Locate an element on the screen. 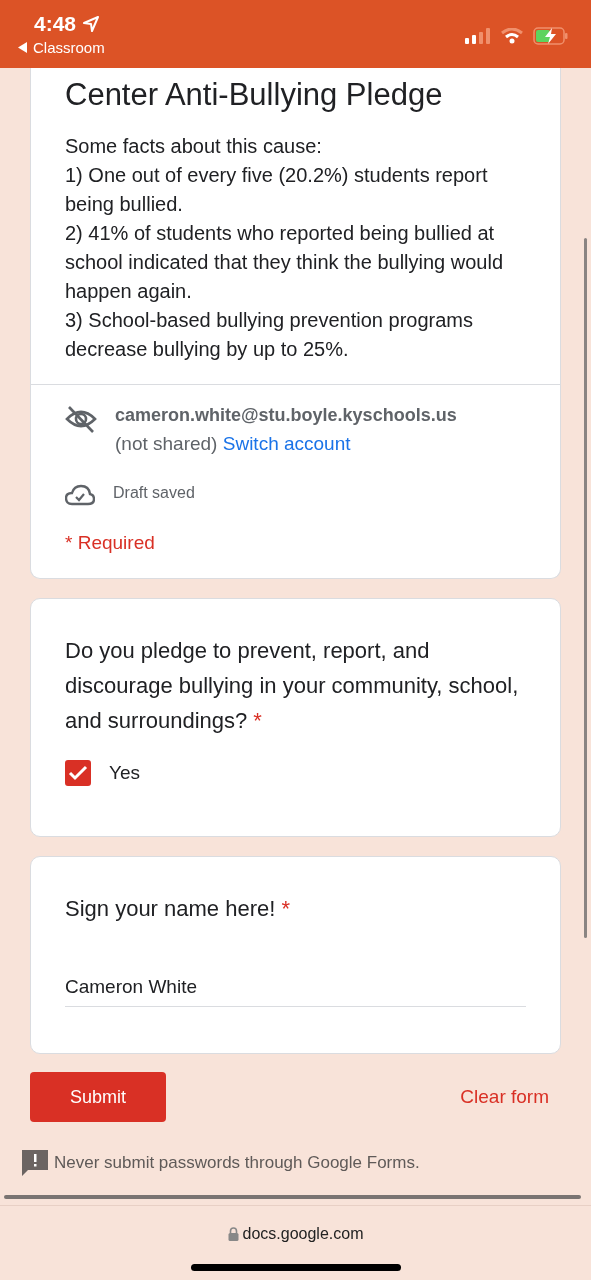 Image resolution: width=591 pixels, height=1280 pixels. clock-time: 4:48 is located at coordinates (55, 24).